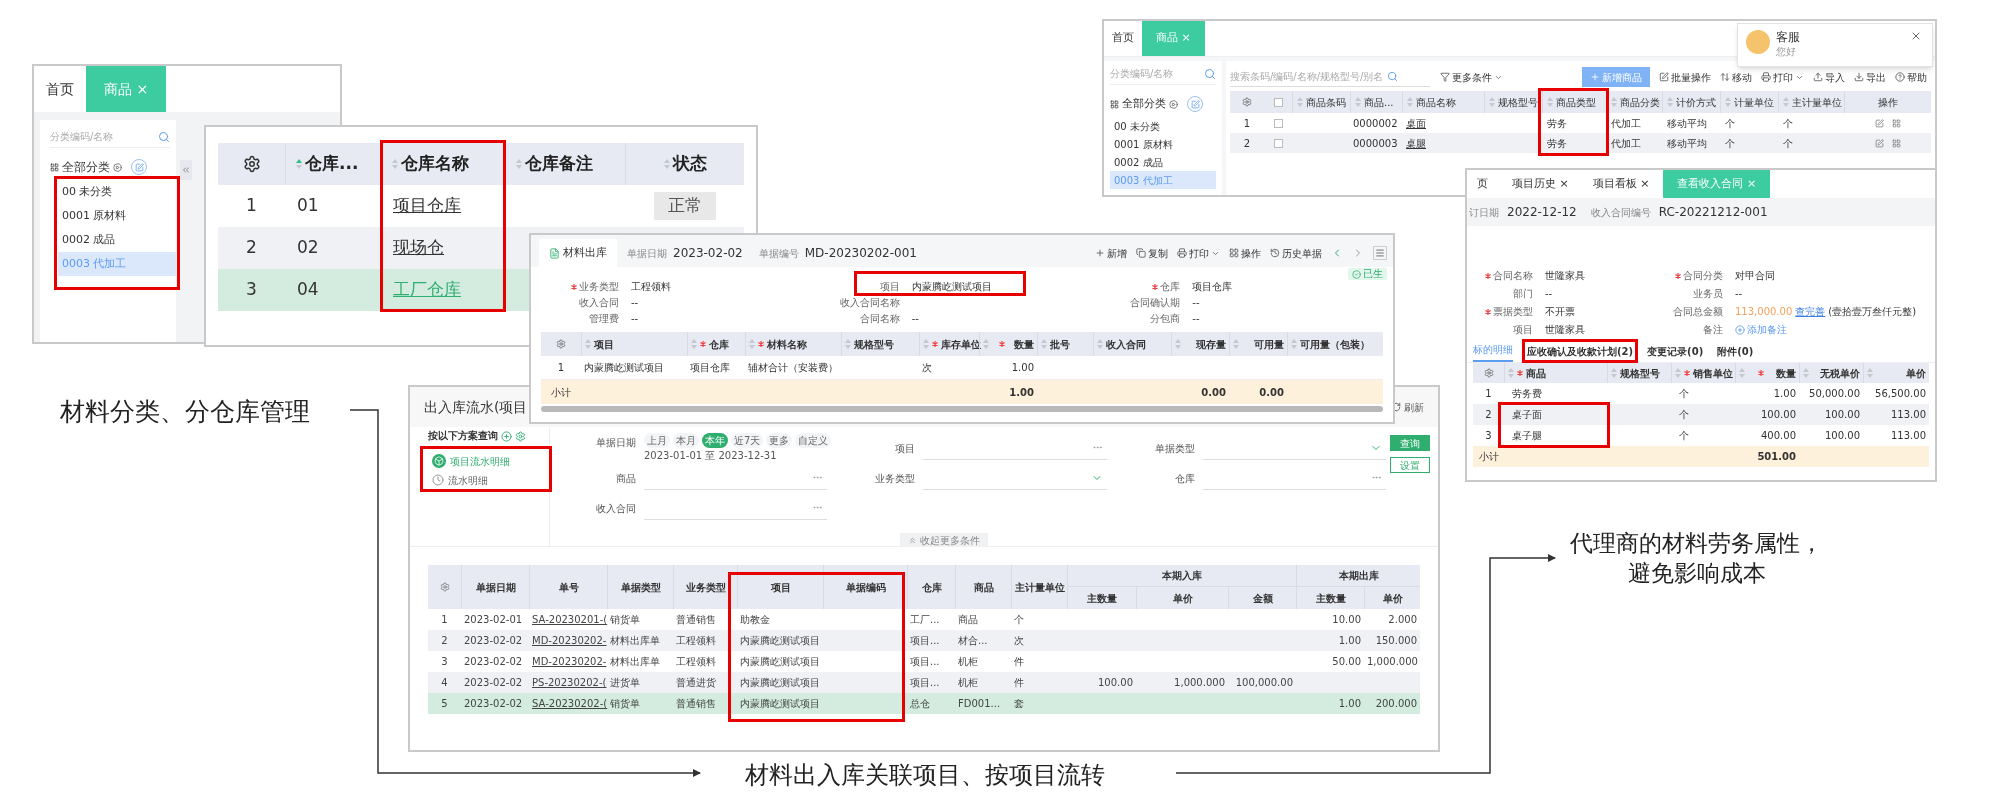 The image size is (1998, 794). I want to click on table-row: 5 2023-02-02 SA-20230202-( 销货单 普通销售 内蒙腾屹测试项目 总仓 FD001... 套 1.00 200.000, so click(924, 703).